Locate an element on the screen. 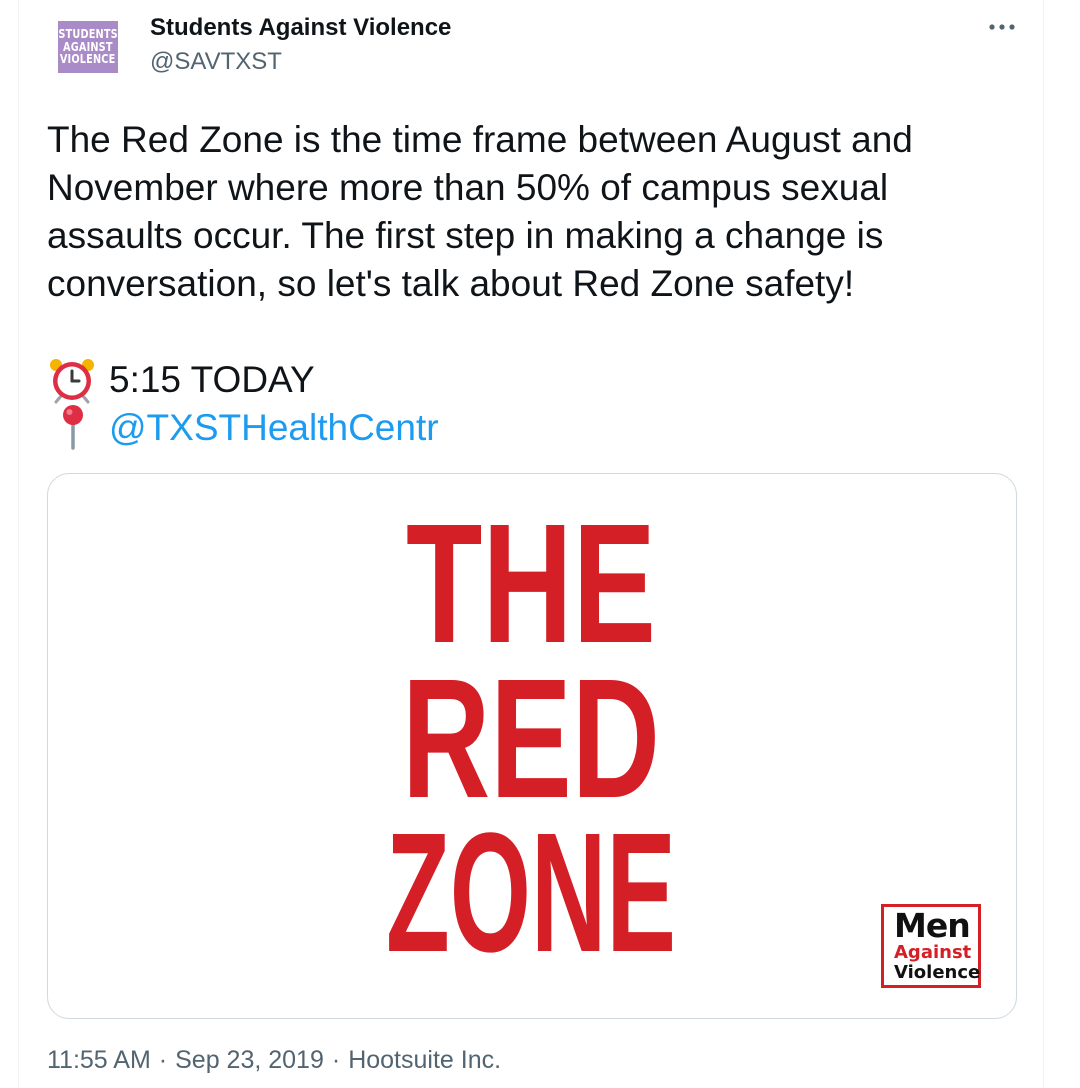  event-location-line: @TXSTHealthCentr is located at coordinates (243, 428).